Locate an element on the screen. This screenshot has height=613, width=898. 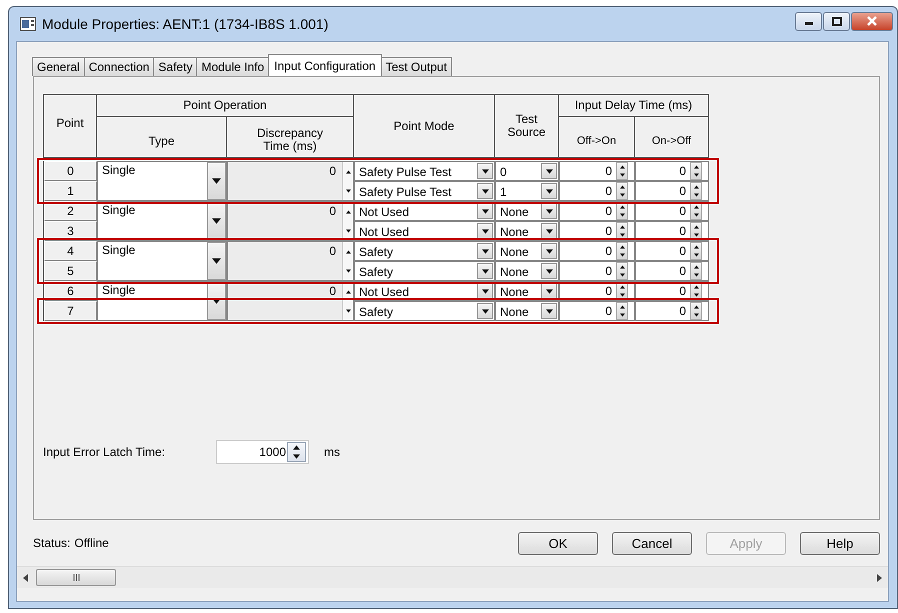
dialog-button: OK is located at coordinates (558, 543).